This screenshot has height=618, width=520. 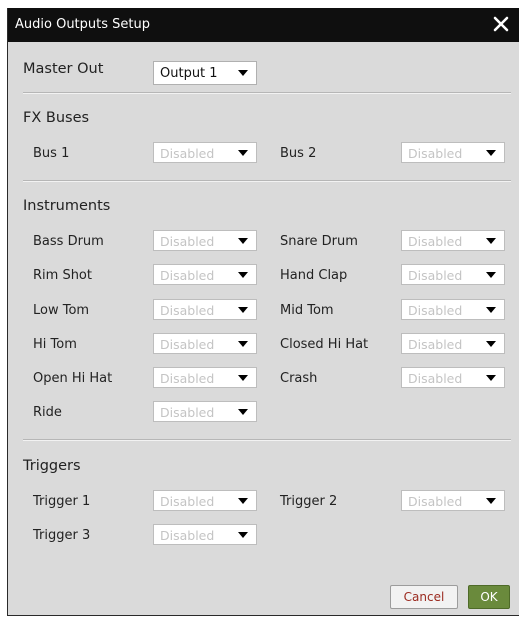 What do you see at coordinates (187, 310) in the screenshot?
I see `low-tom-value: Disabled` at bounding box center [187, 310].